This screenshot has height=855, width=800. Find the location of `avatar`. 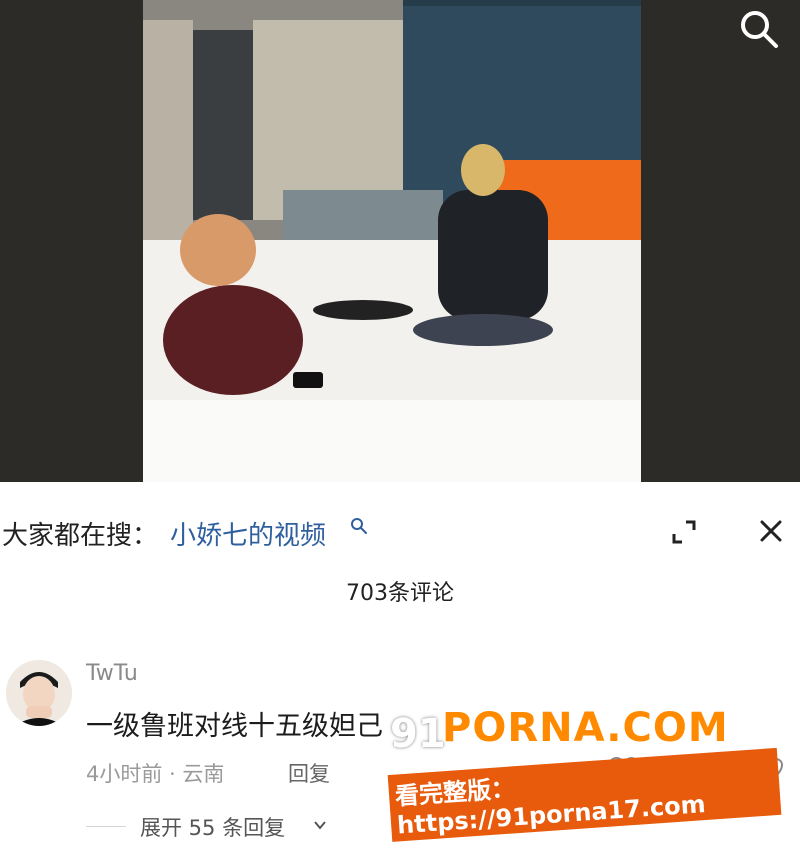

avatar is located at coordinates (39, 693).